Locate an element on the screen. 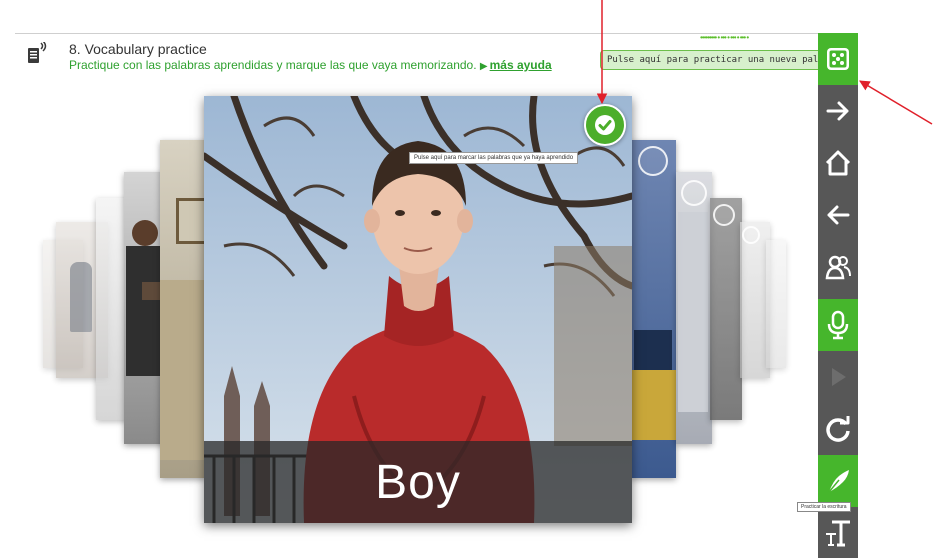 Image resolution: width=933 pixels, height=559 pixels. word-caption: Boy is located at coordinates (418, 482).